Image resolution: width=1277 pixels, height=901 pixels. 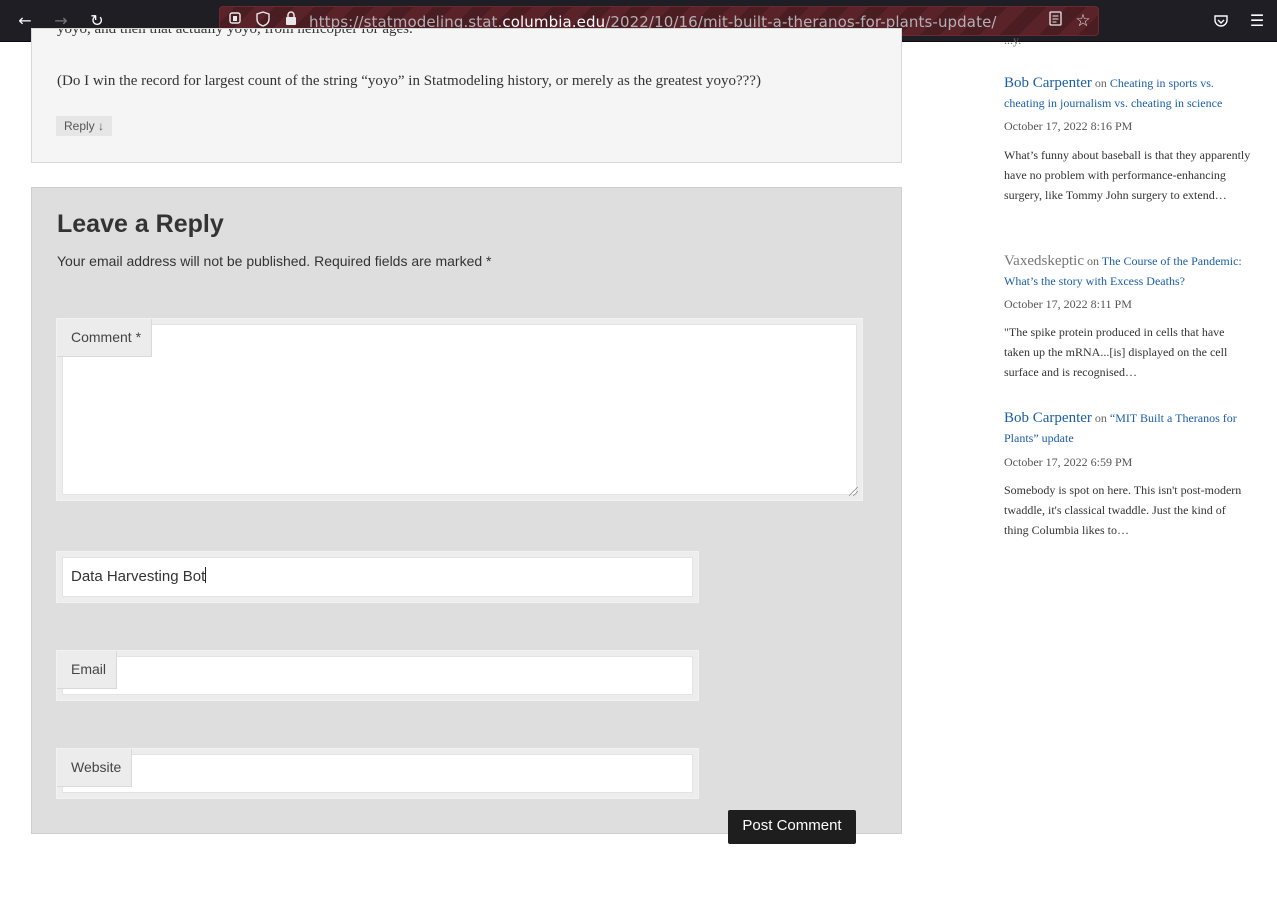 I want to click on comment-textarea, so click(x=459, y=409).